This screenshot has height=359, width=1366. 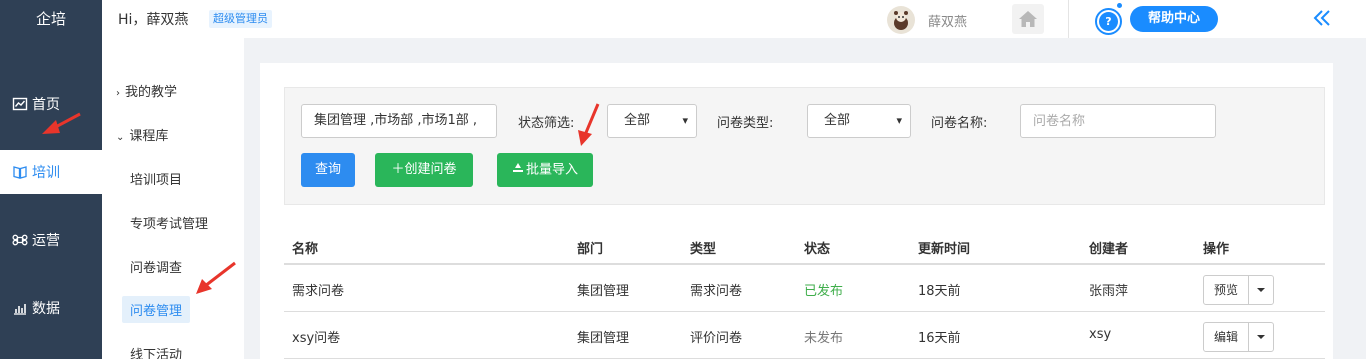 I want to click on sub-item-training-project: 培训项目, so click(x=156, y=178).